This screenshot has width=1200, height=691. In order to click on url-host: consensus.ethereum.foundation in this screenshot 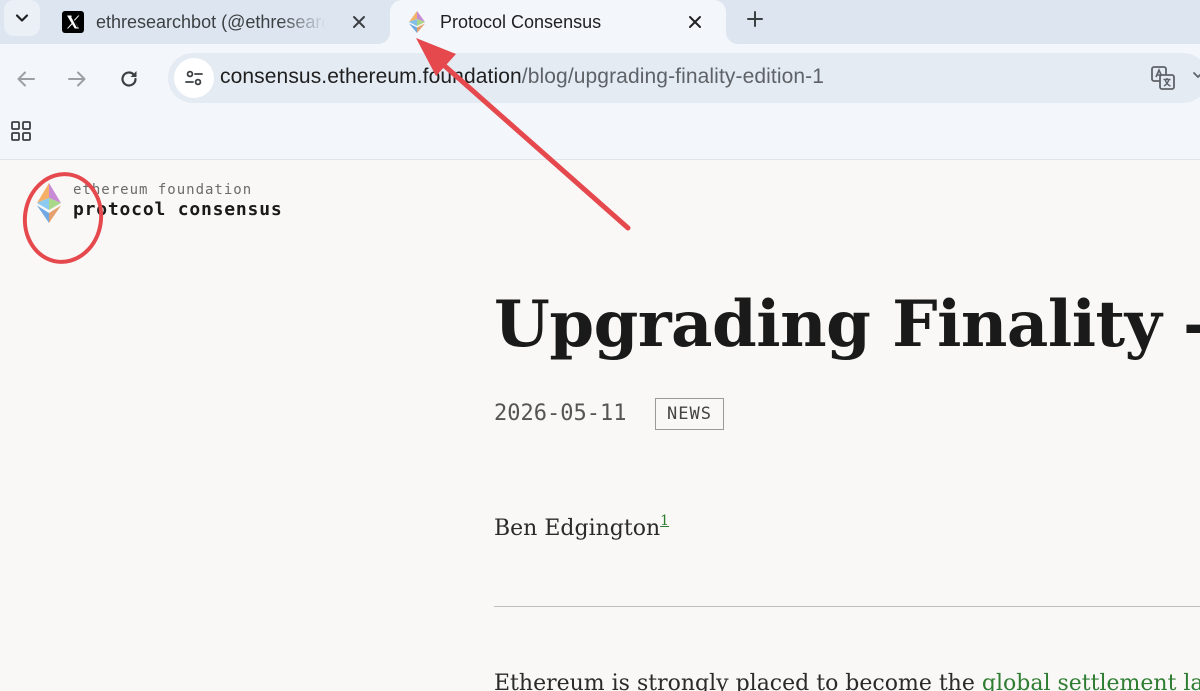, I will do `click(371, 76)`.